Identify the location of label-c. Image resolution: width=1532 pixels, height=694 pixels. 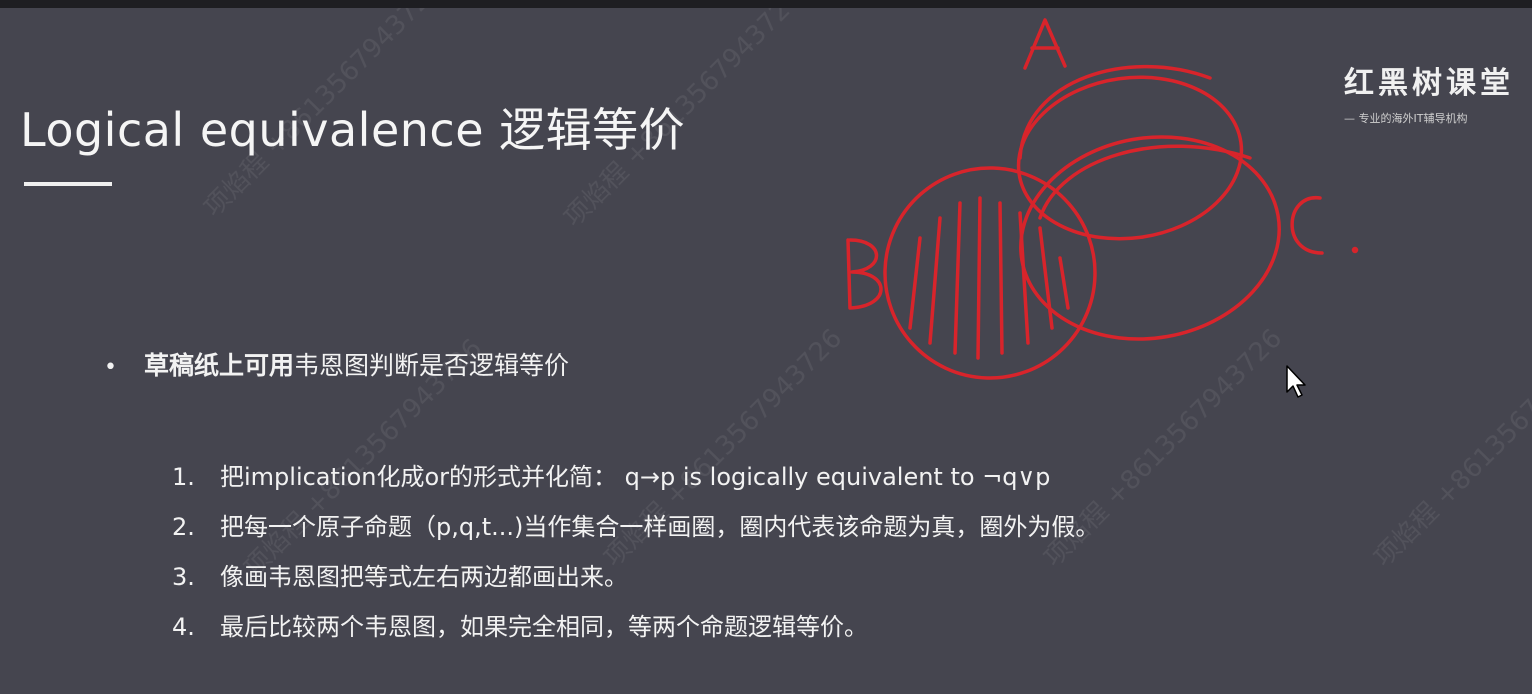
(1307, 225).